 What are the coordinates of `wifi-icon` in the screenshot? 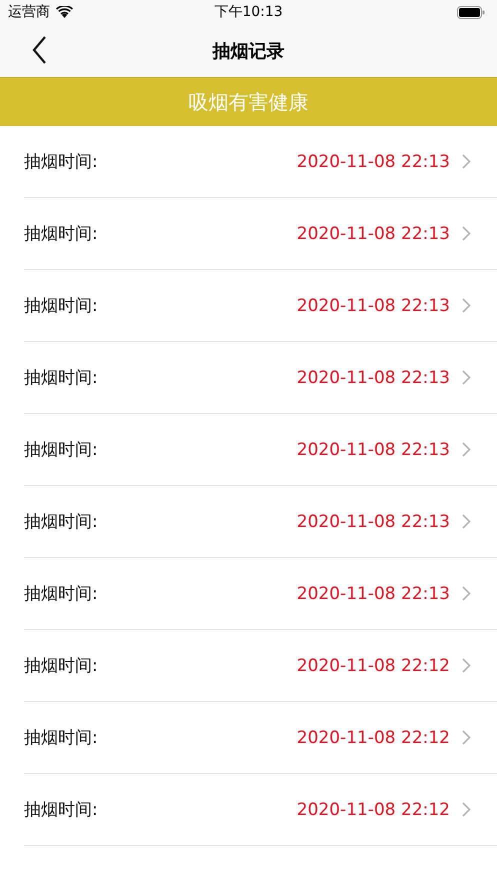 It's located at (64, 12).